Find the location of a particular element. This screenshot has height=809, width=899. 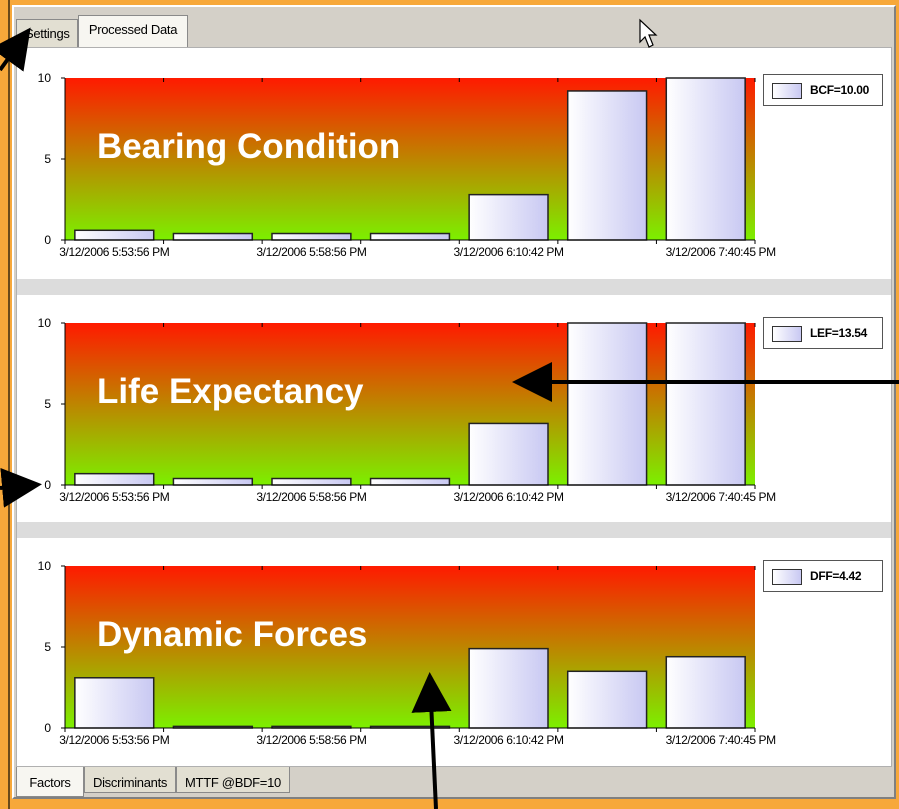

tab-mttf-label: MTTF @BDF=10 is located at coordinates (233, 782).